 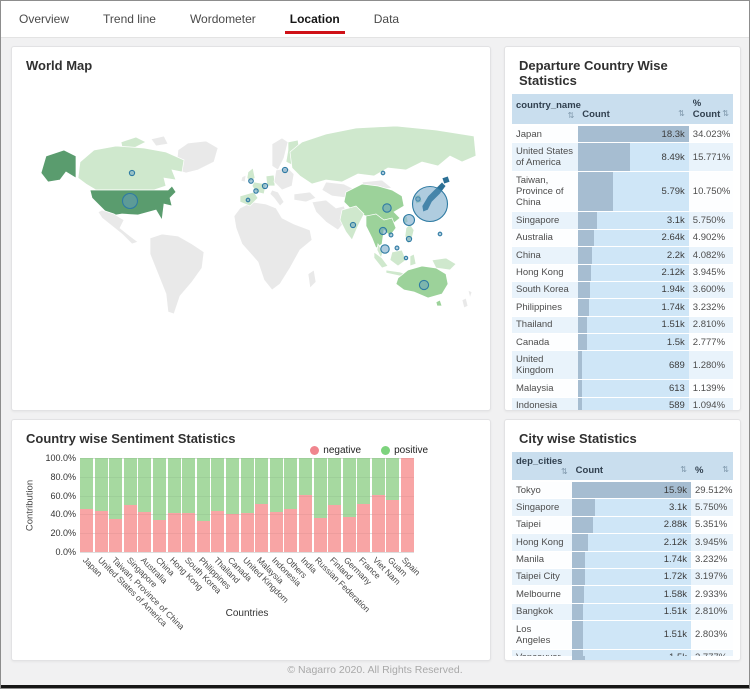 What do you see at coordinates (675, 255) in the screenshot?
I see `count-value: 2.2k` at bounding box center [675, 255].